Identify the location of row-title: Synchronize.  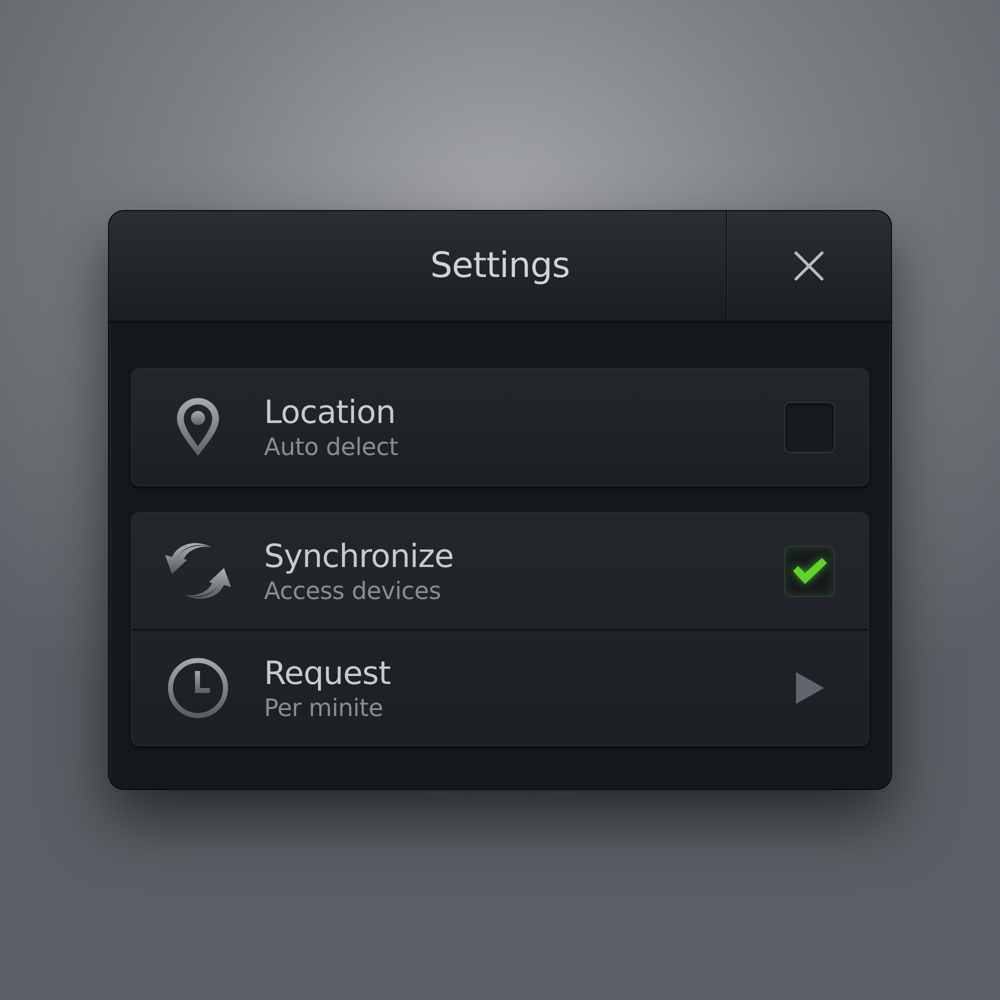
(359, 556).